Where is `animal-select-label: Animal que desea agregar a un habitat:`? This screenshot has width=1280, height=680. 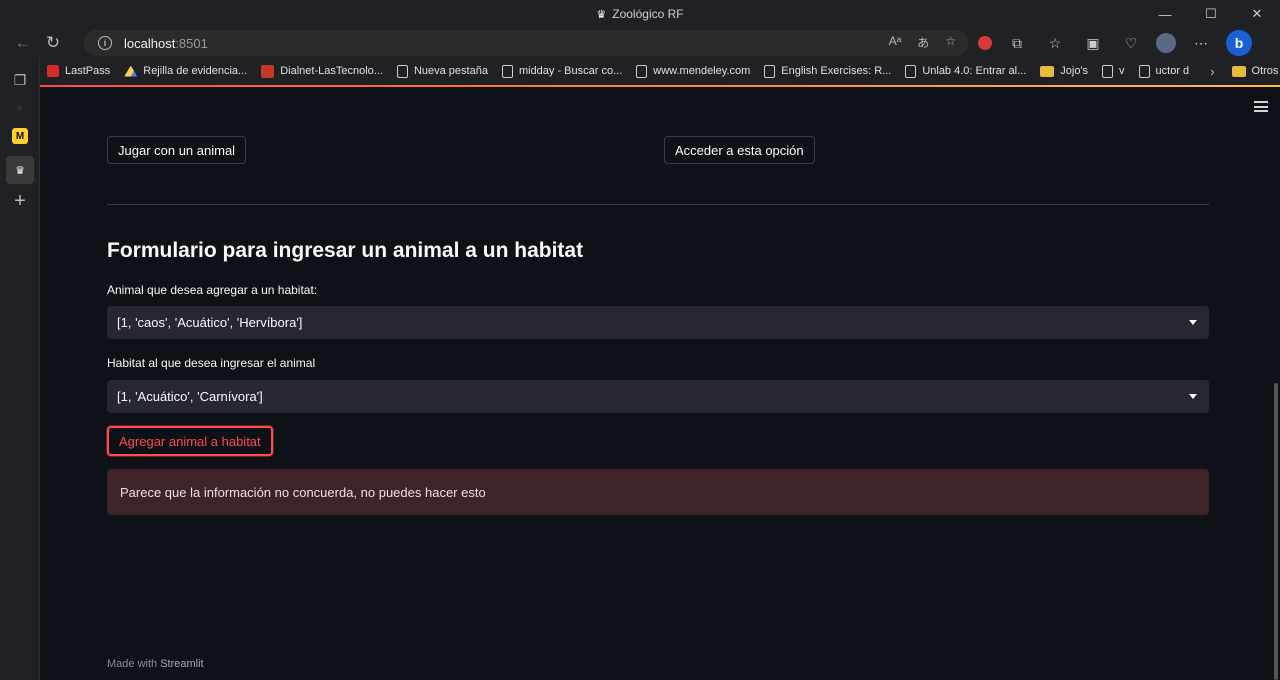 animal-select-label: Animal que desea agregar a un habitat: is located at coordinates (212, 290).